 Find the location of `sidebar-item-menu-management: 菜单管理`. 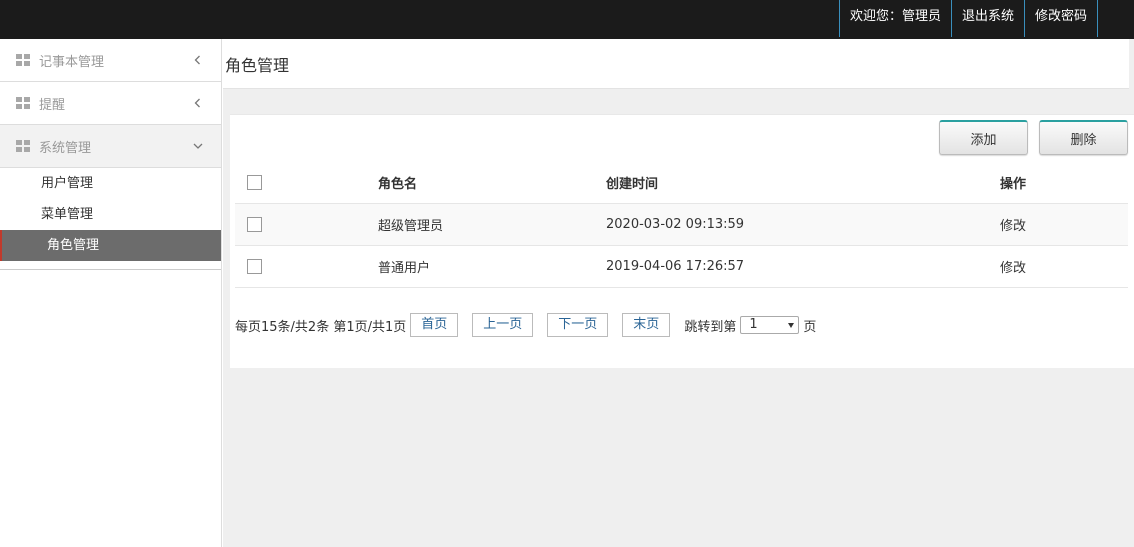

sidebar-item-menu-management: 菜单管理 is located at coordinates (110, 214).